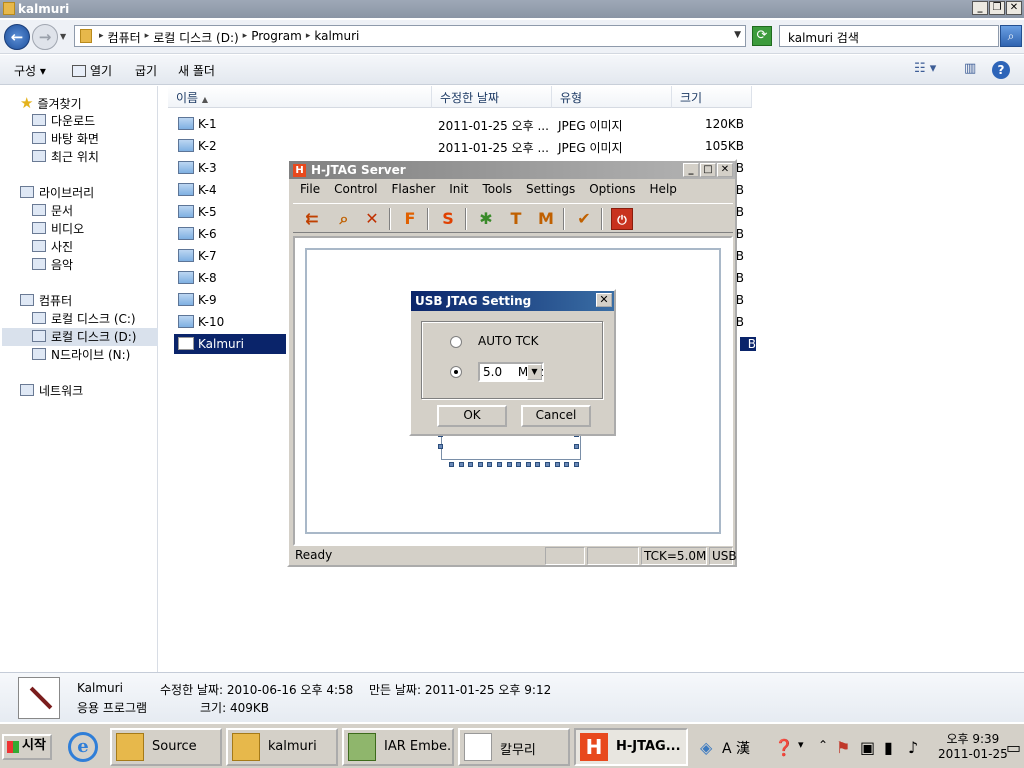 The width and height of the screenshot is (1024, 768). Describe the element at coordinates (516, 219) in the screenshot. I see `tool-t-icon: T` at that location.